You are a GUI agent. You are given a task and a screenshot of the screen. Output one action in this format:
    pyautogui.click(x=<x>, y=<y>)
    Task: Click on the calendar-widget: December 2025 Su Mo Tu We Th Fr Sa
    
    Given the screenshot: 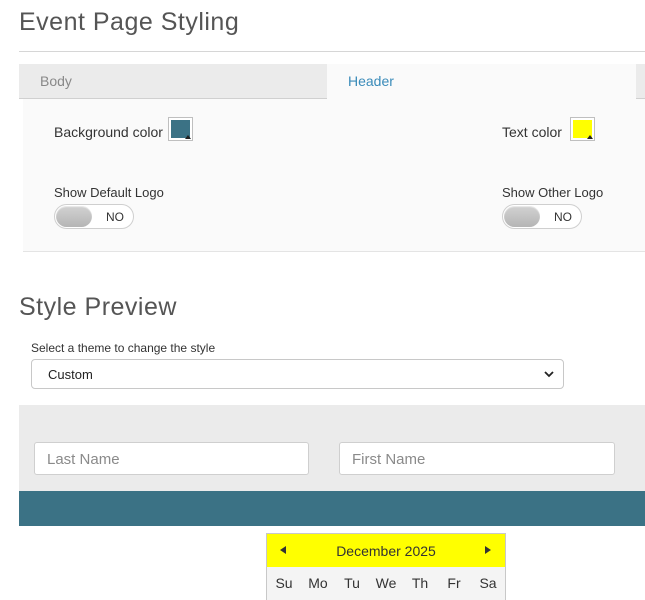 What is the action you would take?
    pyautogui.click(x=386, y=566)
    